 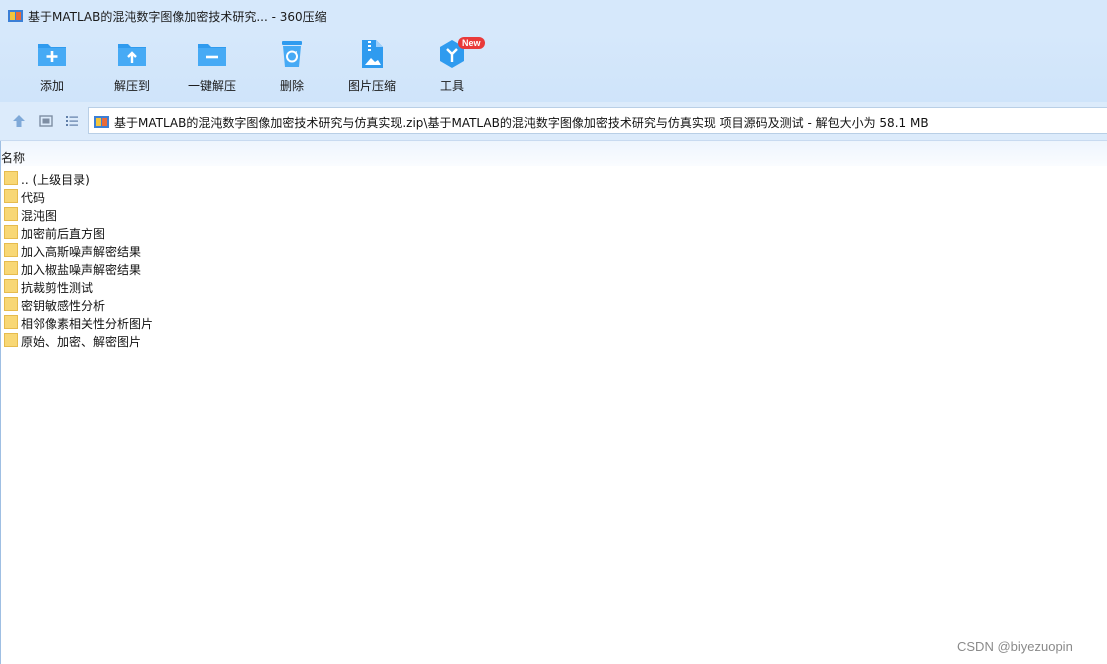 What do you see at coordinates (63, 234) in the screenshot?
I see `list-item-label: 加密前后直方图` at bounding box center [63, 234].